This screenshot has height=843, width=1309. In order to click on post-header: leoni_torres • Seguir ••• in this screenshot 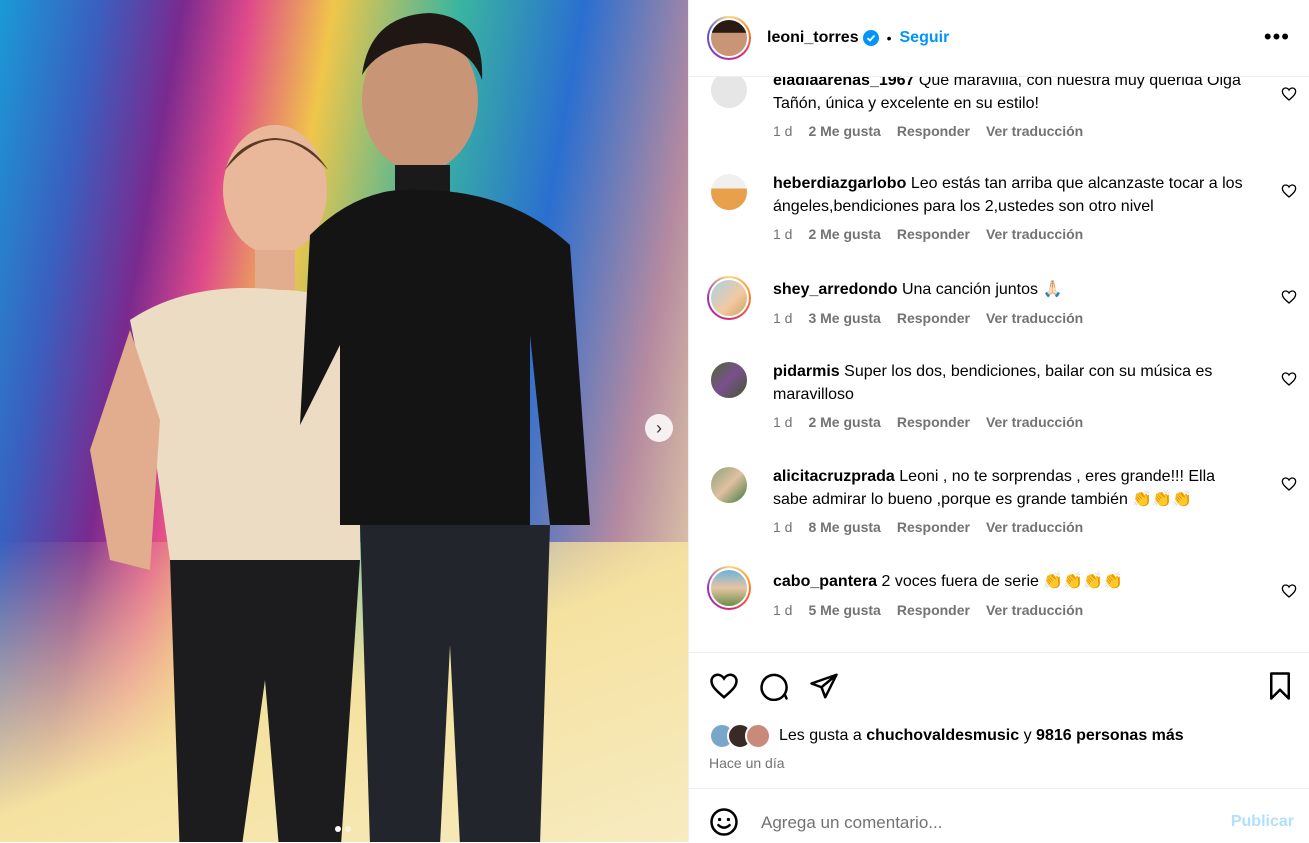, I will do `click(999, 38)`.